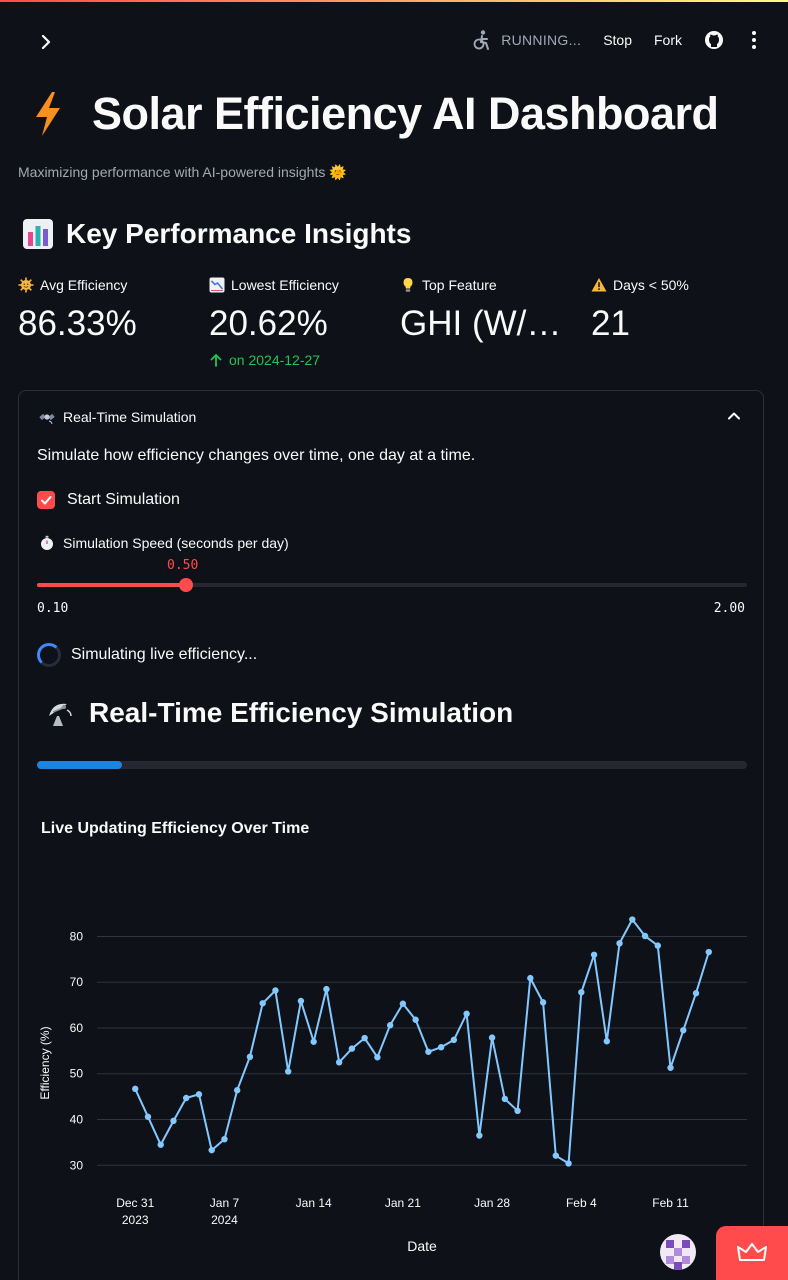 This screenshot has width=788, height=1280. Describe the element at coordinates (108, 310) in the screenshot. I see `metric-avg-efficiency: Avg Efficiency 86.33%` at that location.